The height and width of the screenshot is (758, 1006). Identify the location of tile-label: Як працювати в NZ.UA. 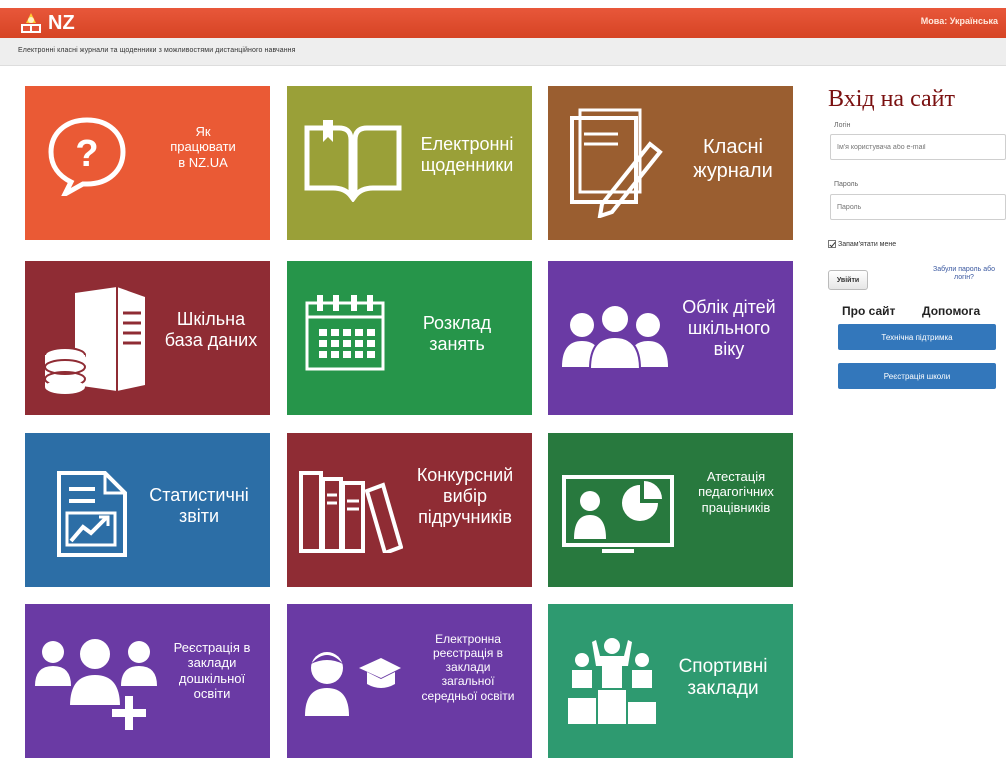
(203, 147).